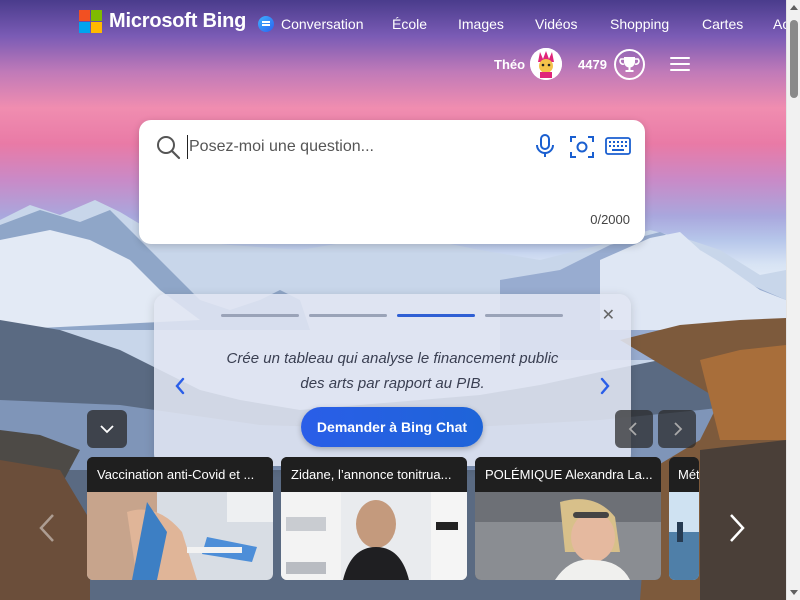 The image size is (800, 600). I want to click on search-box: 0/2000, so click(392, 182).